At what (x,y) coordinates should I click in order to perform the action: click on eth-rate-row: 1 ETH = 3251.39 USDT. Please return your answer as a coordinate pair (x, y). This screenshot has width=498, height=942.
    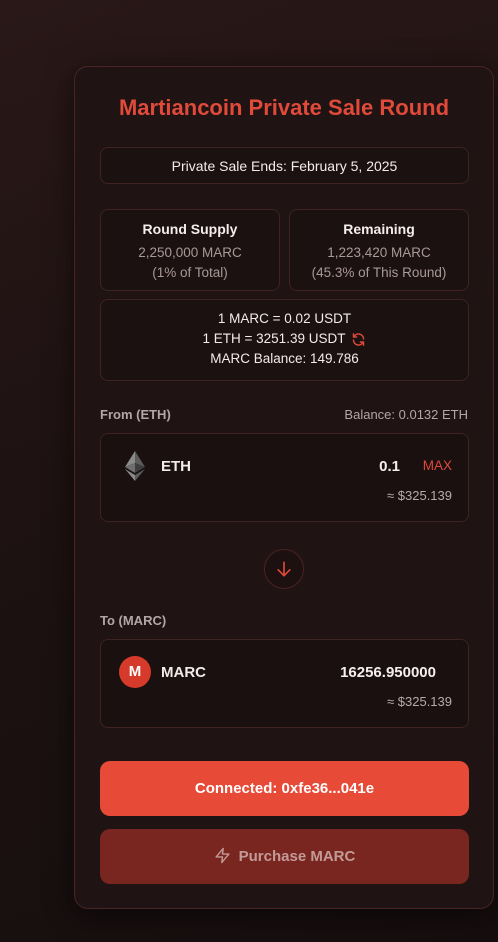
    Looking at the image, I should click on (284, 339).